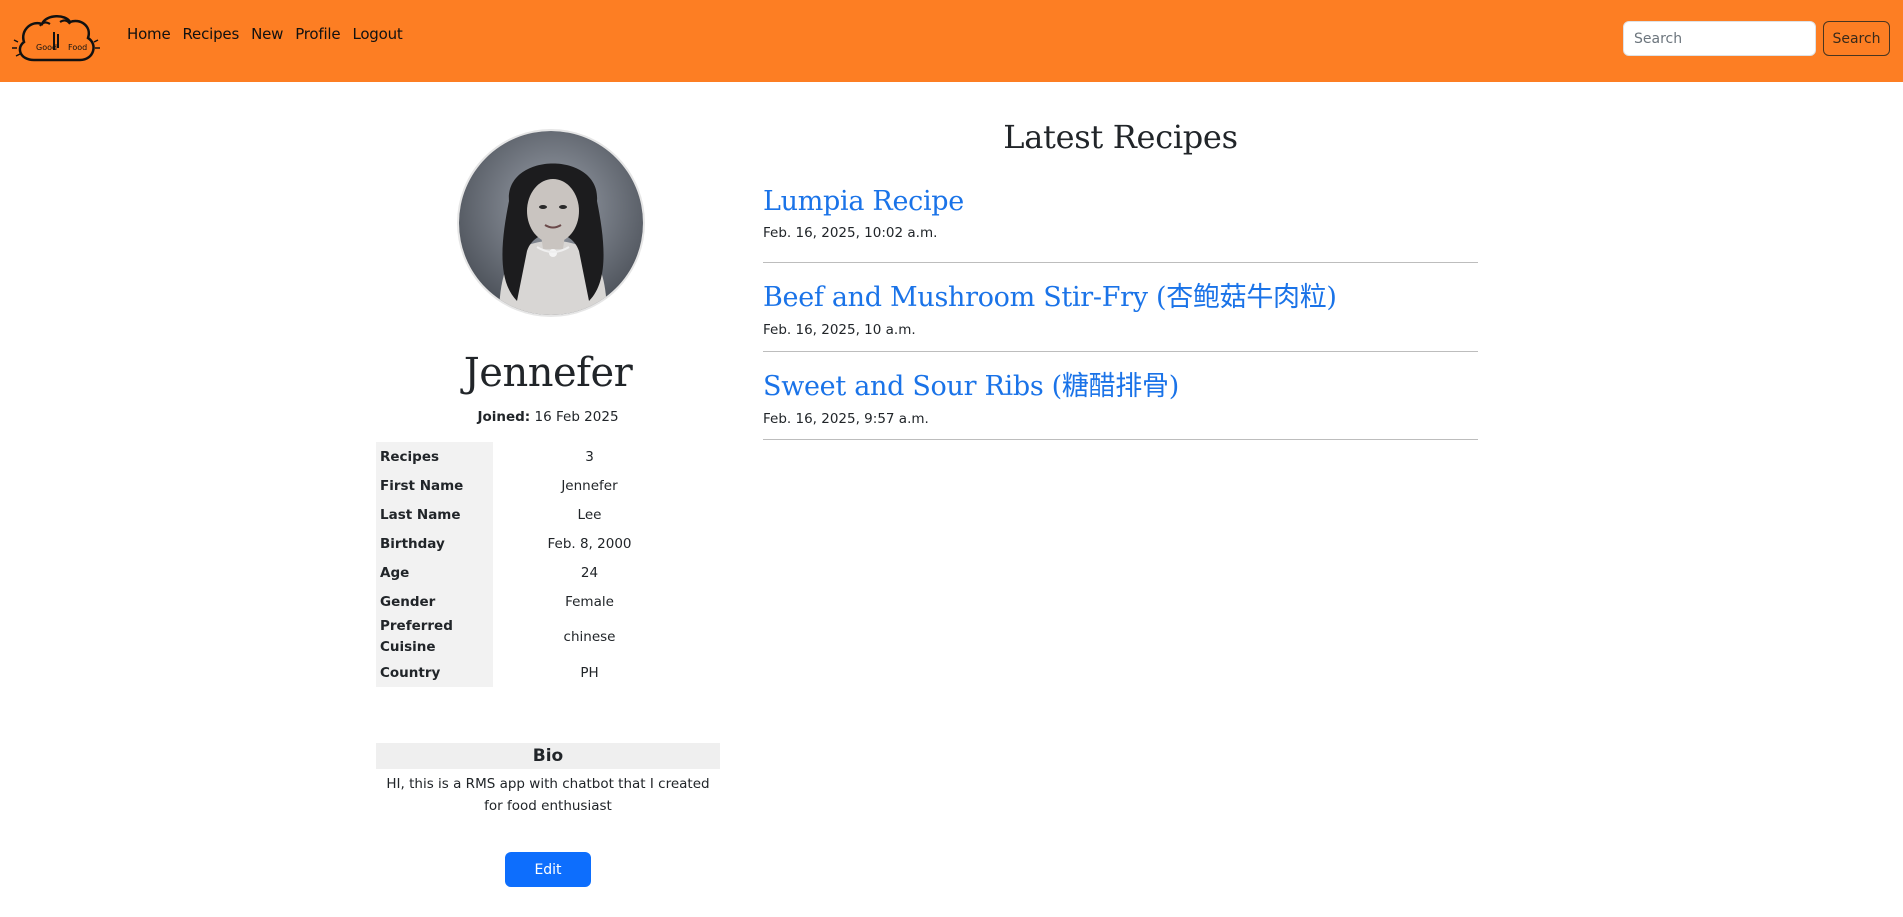 Image resolution: width=1903 pixels, height=917 pixels. Describe the element at coordinates (531, 572) in the screenshot. I see `table-row: Age 24` at that location.